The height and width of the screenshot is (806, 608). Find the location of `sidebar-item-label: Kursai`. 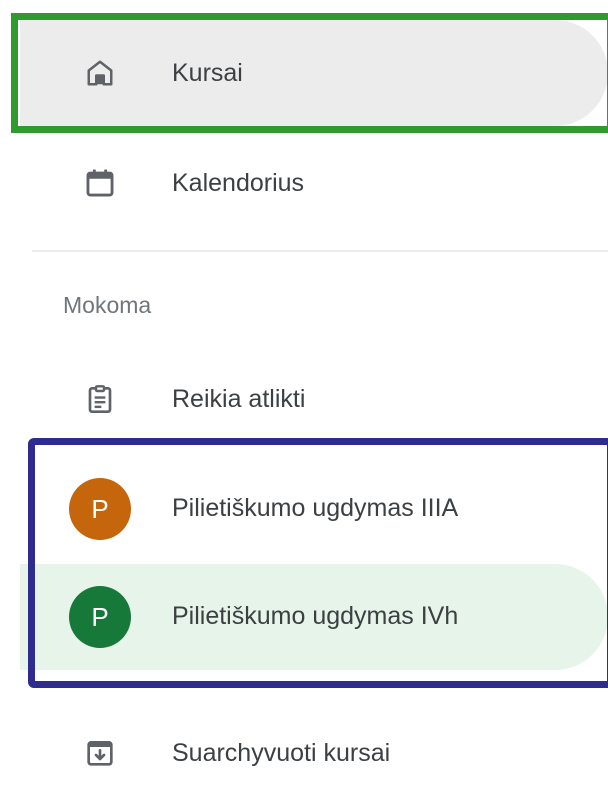

sidebar-item-label: Kursai is located at coordinates (207, 73).